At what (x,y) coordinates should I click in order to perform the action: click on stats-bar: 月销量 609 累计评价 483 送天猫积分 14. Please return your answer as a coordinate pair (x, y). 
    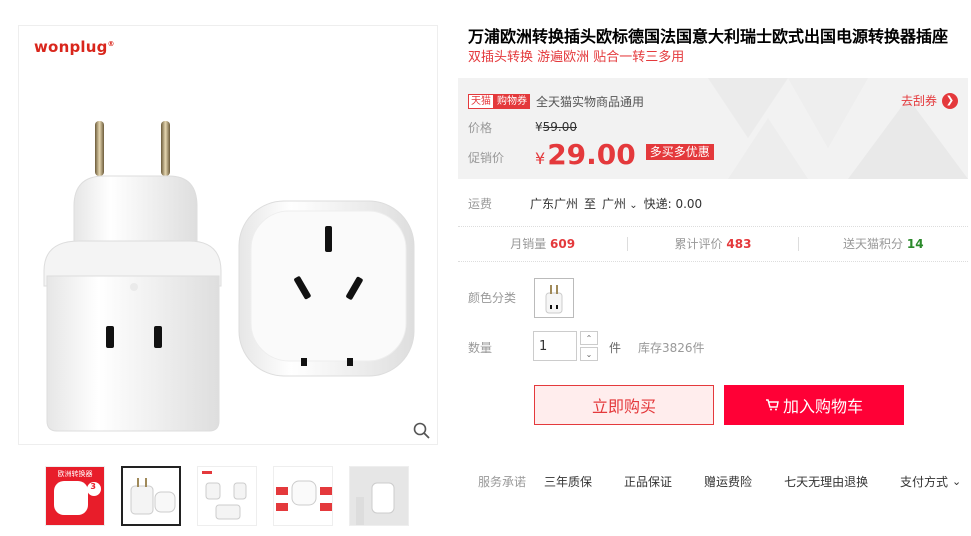
    Looking at the image, I should click on (713, 244).